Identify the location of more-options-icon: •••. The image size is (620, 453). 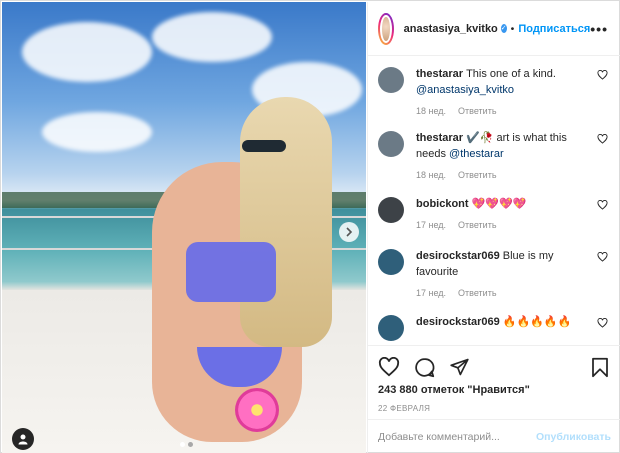
(599, 29).